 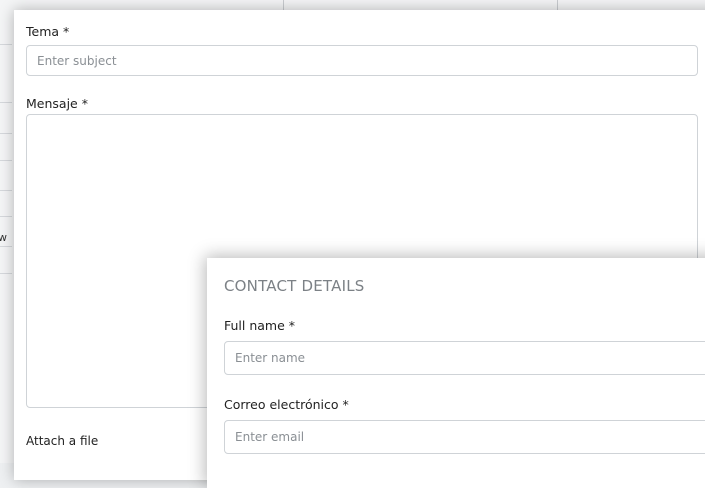 I want to click on background-clipped-text: w, so click(x=3, y=237).